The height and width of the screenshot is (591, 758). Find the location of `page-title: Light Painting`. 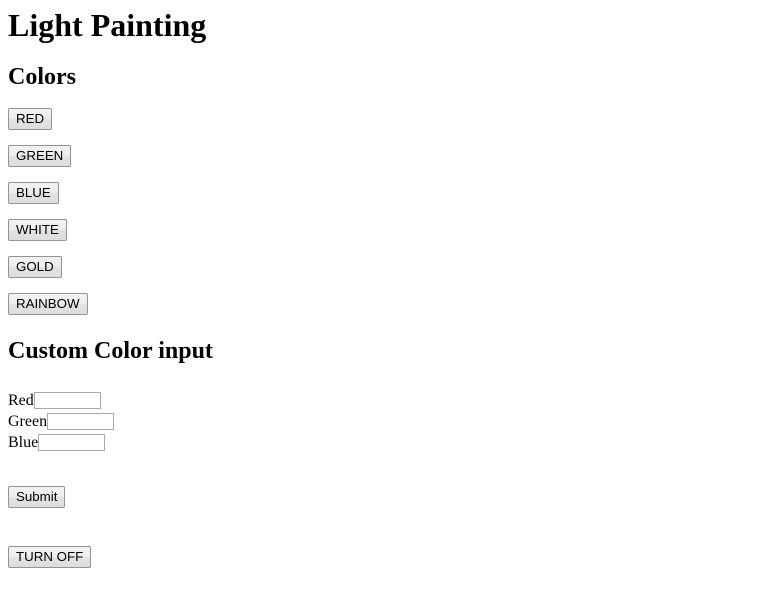

page-title: Light Painting is located at coordinates (107, 25).